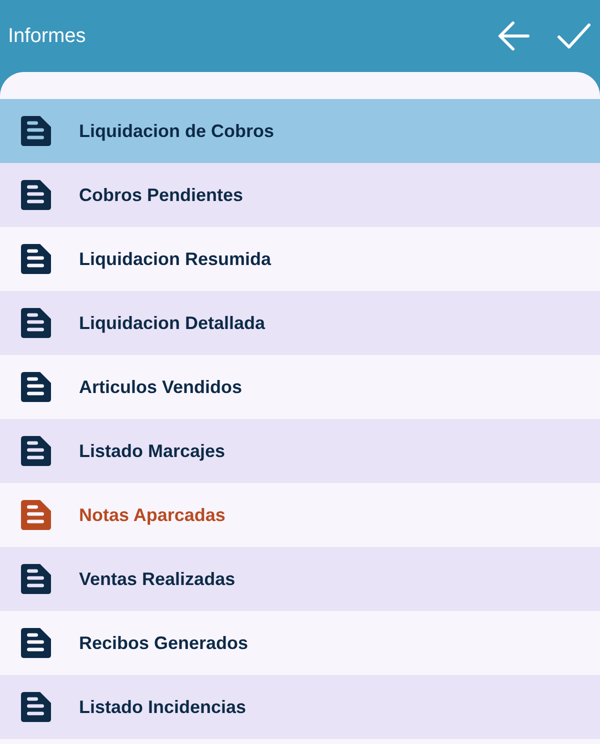 This screenshot has height=744, width=600. I want to click on report-item: Liquidacion Detallada, so click(300, 323).